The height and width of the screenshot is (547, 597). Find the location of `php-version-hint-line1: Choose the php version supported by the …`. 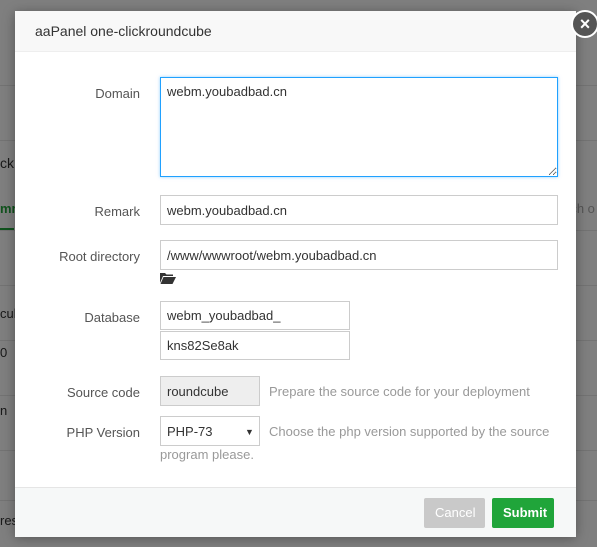

php-version-hint-line1: Choose the php version supported by the … is located at coordinates (409, 431).